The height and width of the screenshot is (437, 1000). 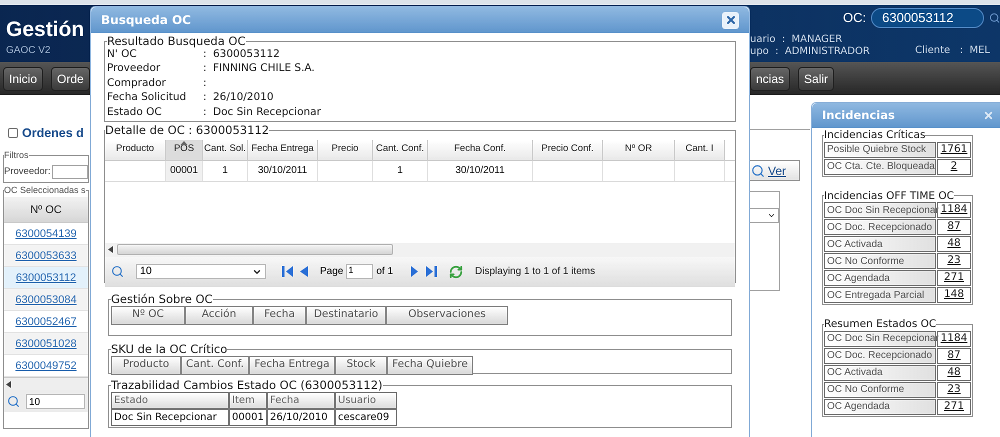 I want to click on provider-field, so click(x=70, y=172).